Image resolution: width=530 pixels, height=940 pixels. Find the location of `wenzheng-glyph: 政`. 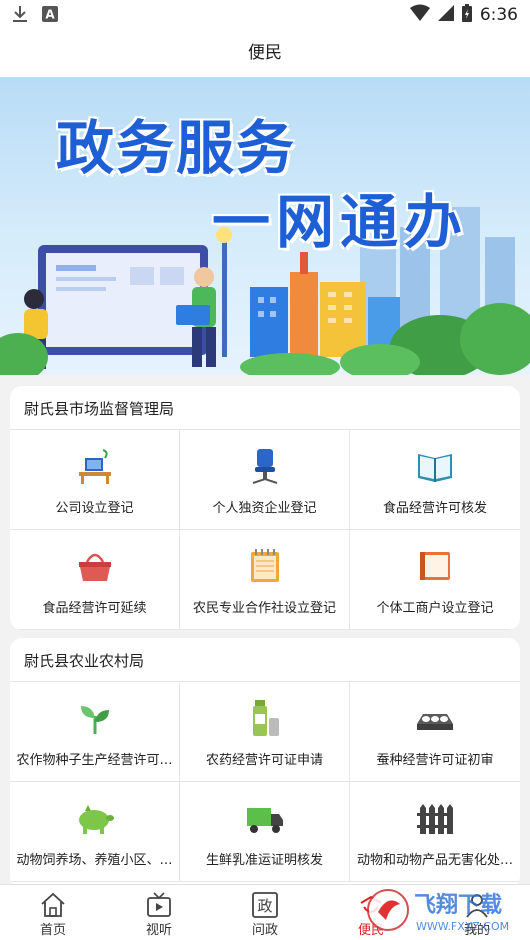

wenzheng-glyph: 政 is located at coordinates (264, 906).